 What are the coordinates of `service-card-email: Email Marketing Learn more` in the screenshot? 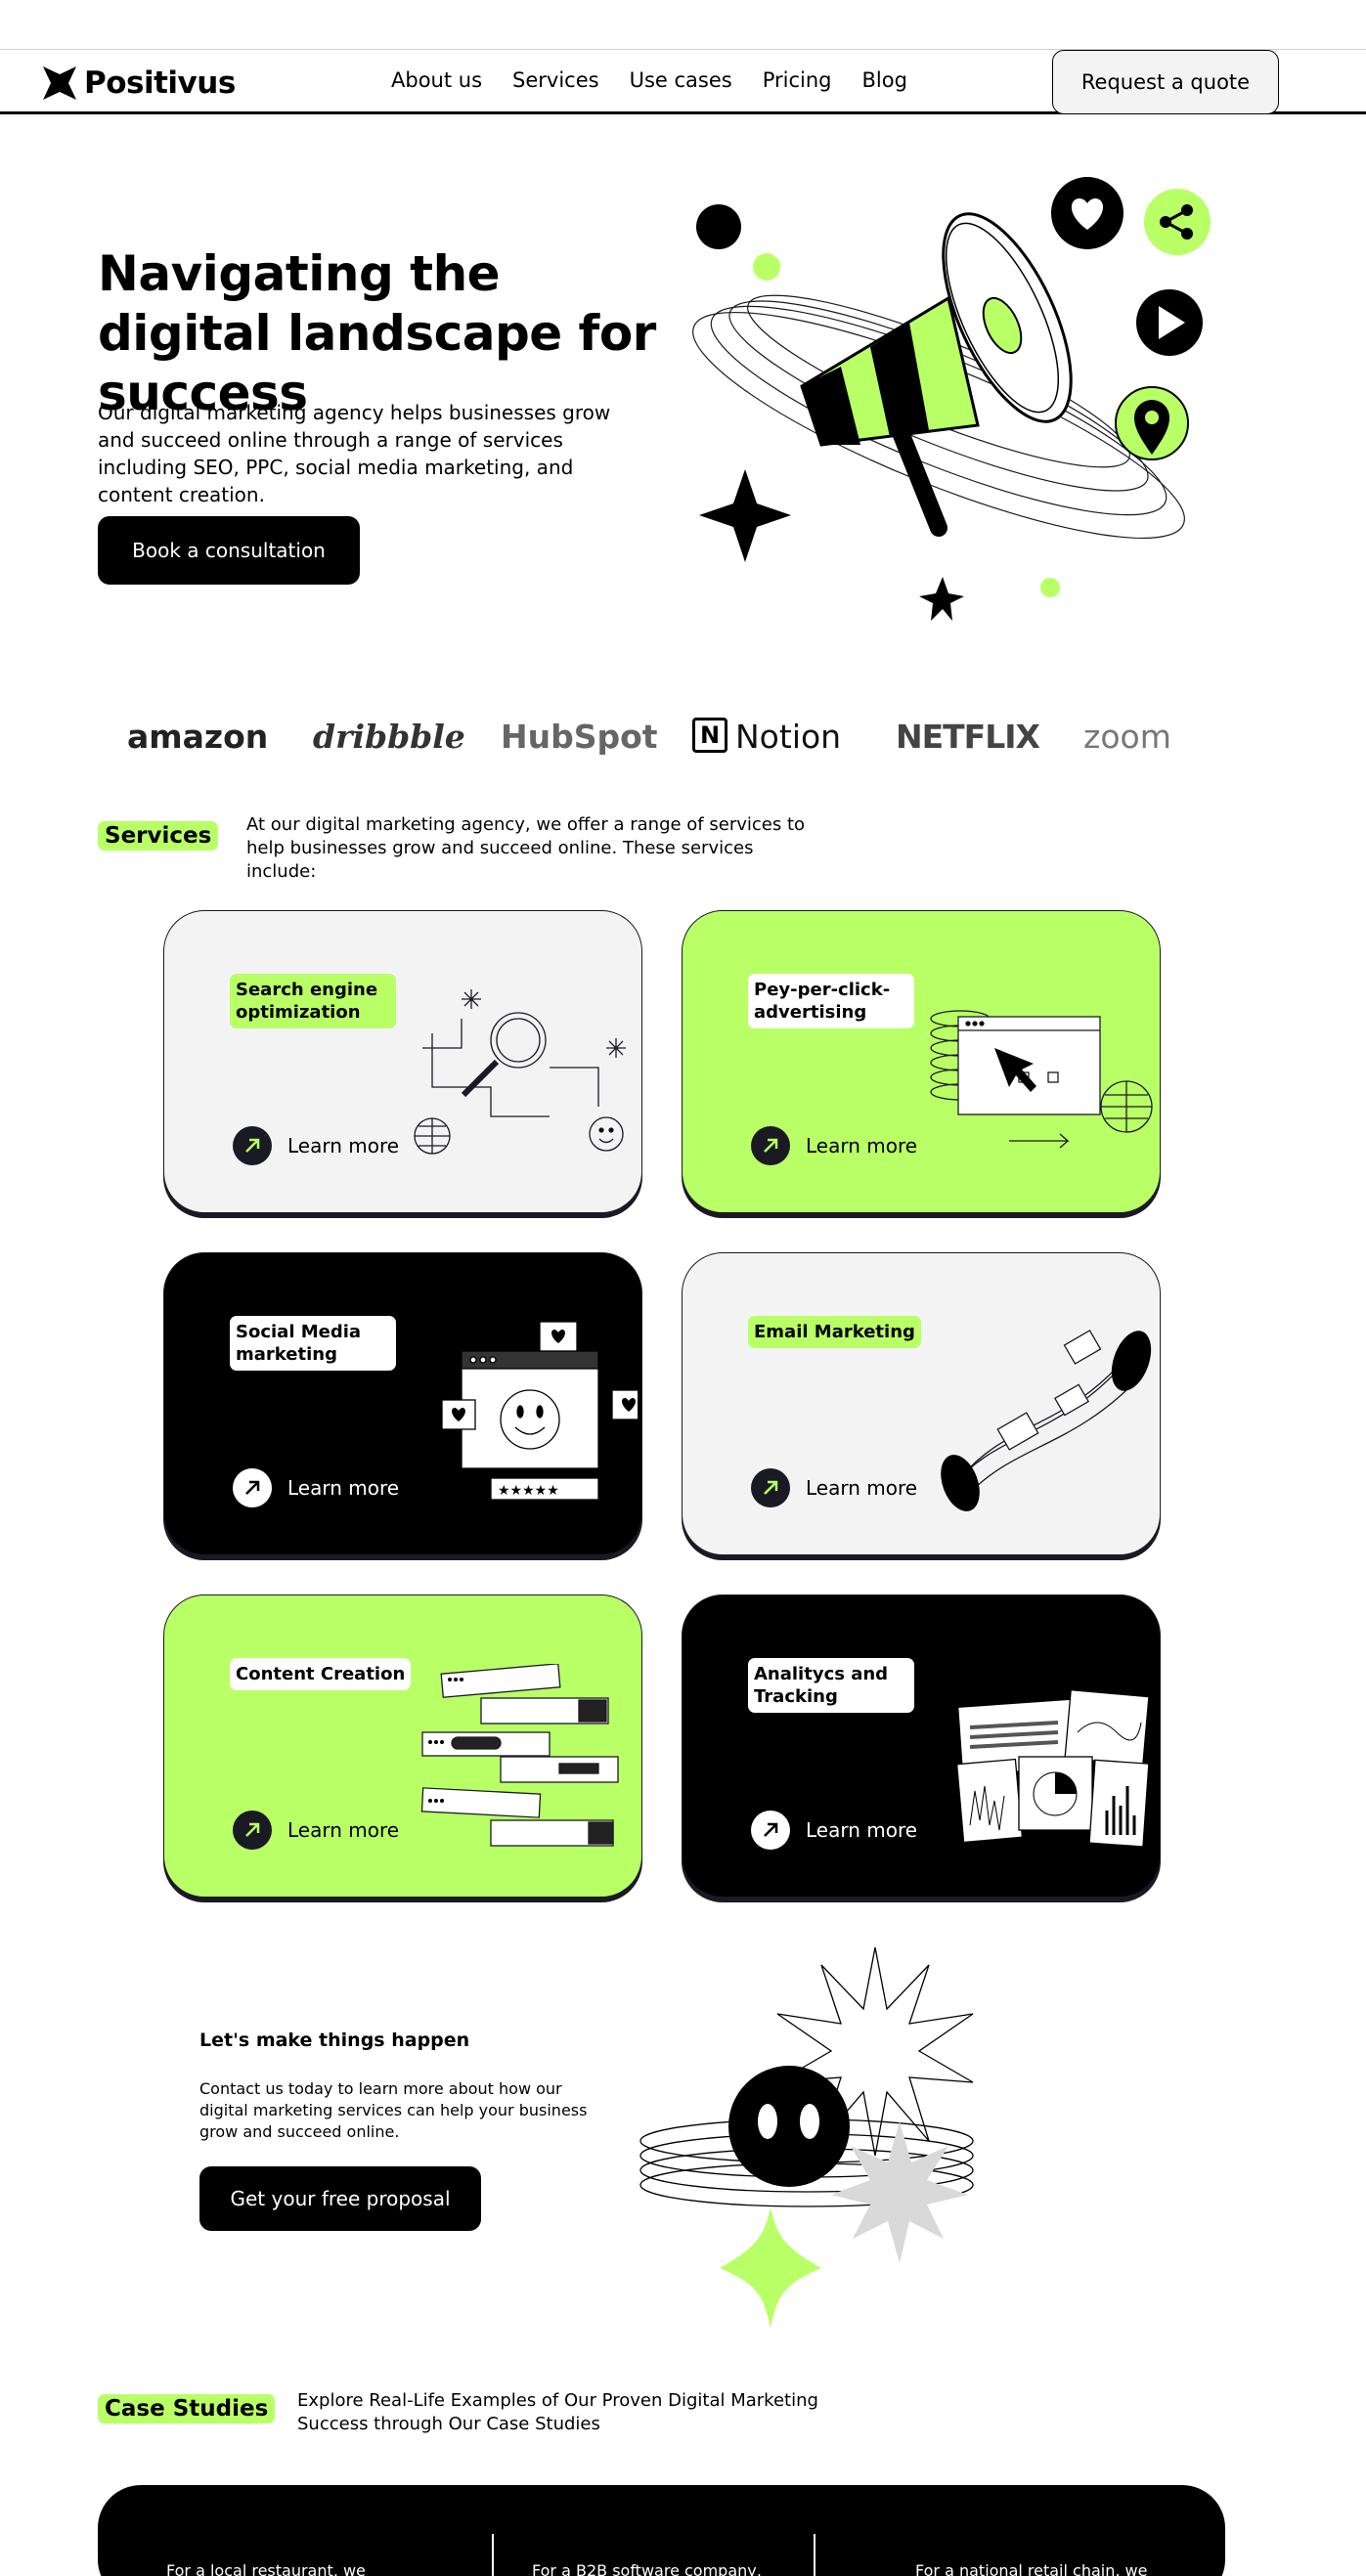 It's located at (922, 1403).